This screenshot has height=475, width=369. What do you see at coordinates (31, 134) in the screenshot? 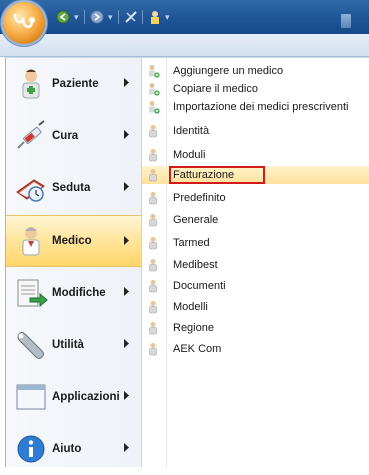
I see `syringe-icon` at bounding box center [31, 134].